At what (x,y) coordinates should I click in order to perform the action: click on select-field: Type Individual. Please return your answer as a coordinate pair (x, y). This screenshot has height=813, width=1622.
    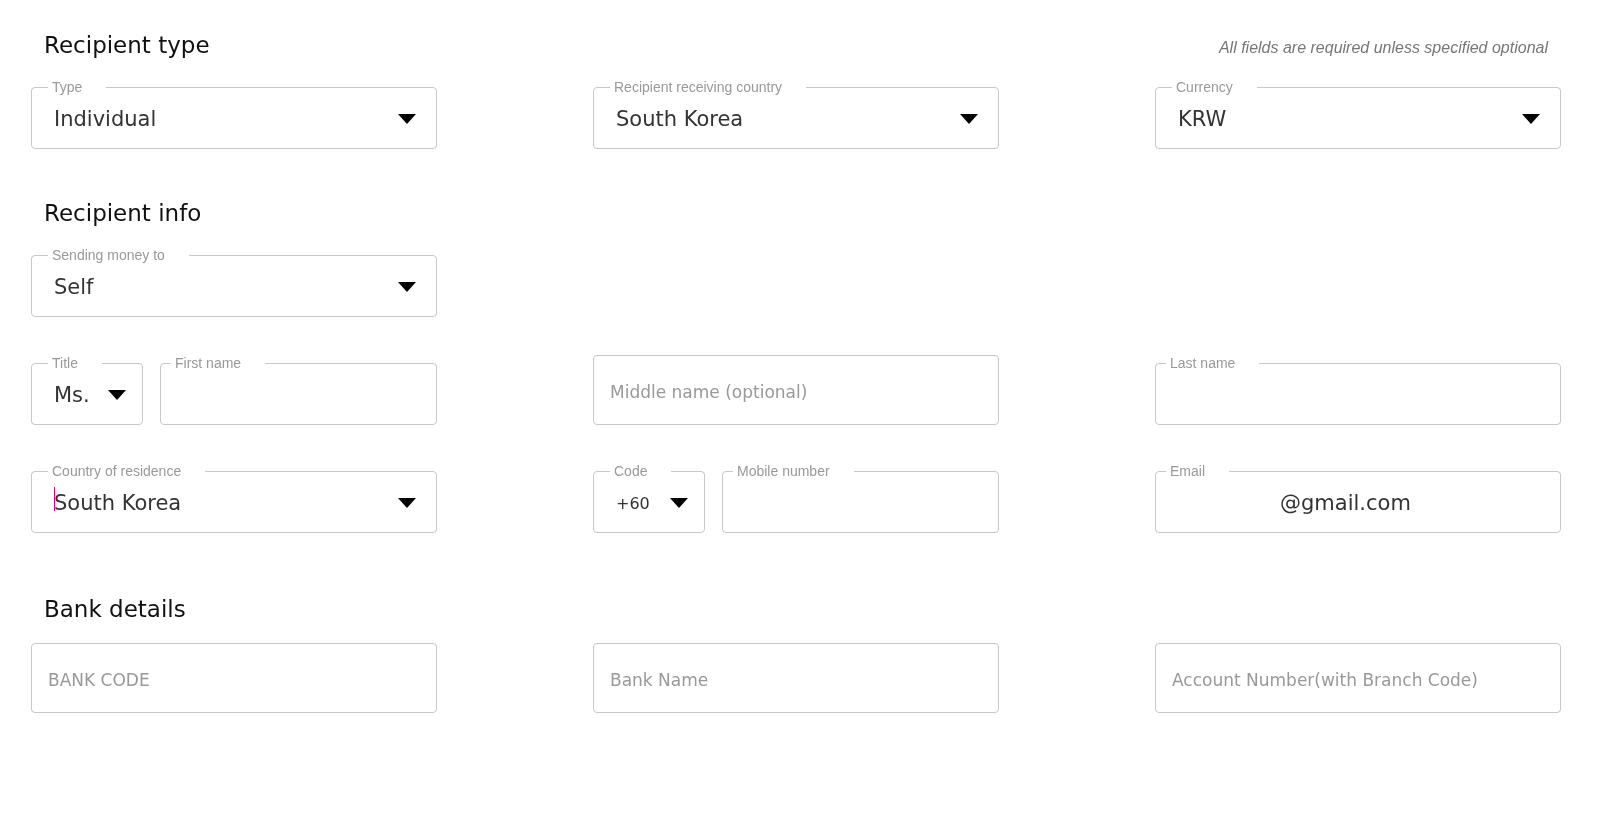
    Looking at the image, I should click on (234, 114).